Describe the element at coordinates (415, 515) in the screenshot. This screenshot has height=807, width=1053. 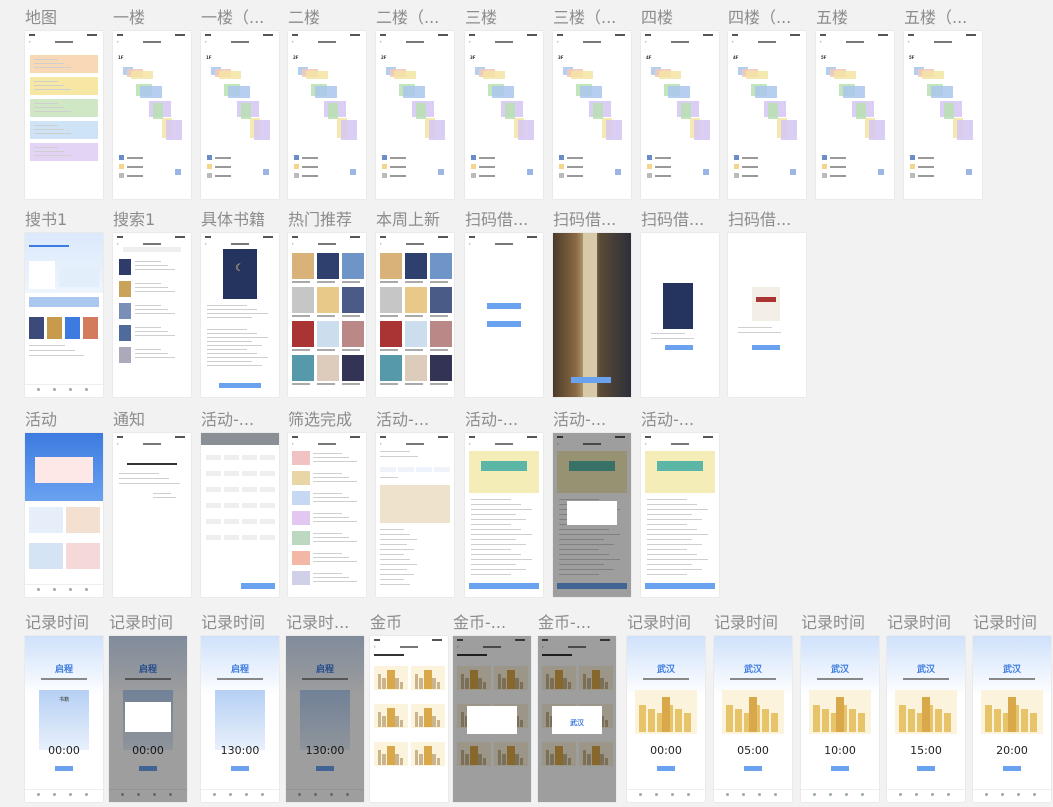
I see `artboard-tags: ‹` at that location.